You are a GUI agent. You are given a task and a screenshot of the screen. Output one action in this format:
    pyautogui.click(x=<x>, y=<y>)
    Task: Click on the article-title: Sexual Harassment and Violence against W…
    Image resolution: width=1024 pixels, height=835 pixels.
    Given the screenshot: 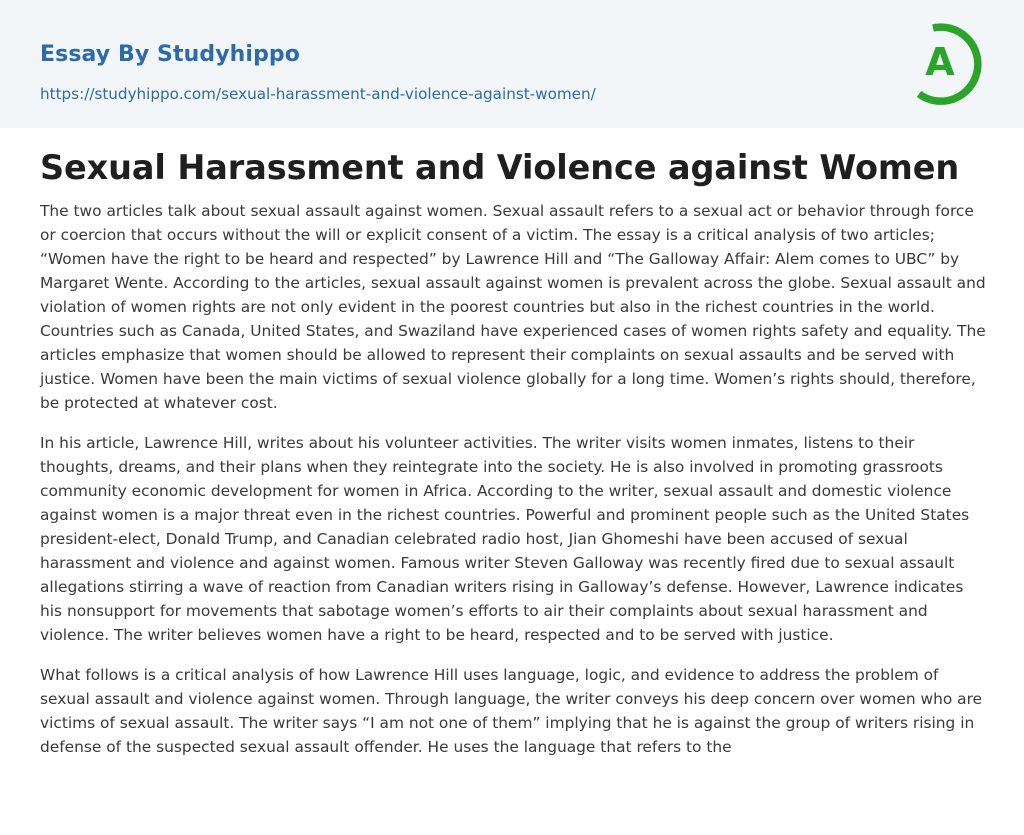 What is the action you would take?
    pyautogui.click(x=500, y=167)
    